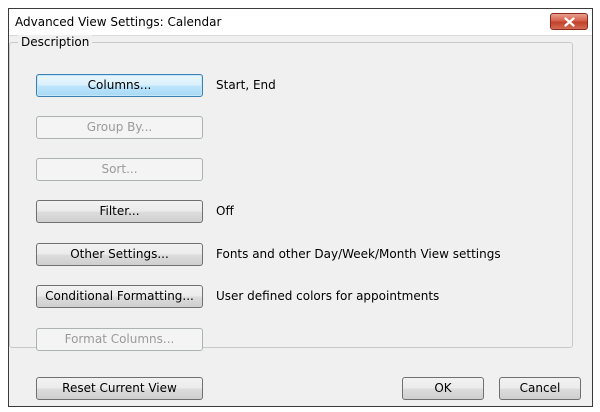  Describe the element at coordinates (225, 211) in the screenshot. I see `filter-description: Off` at that location.